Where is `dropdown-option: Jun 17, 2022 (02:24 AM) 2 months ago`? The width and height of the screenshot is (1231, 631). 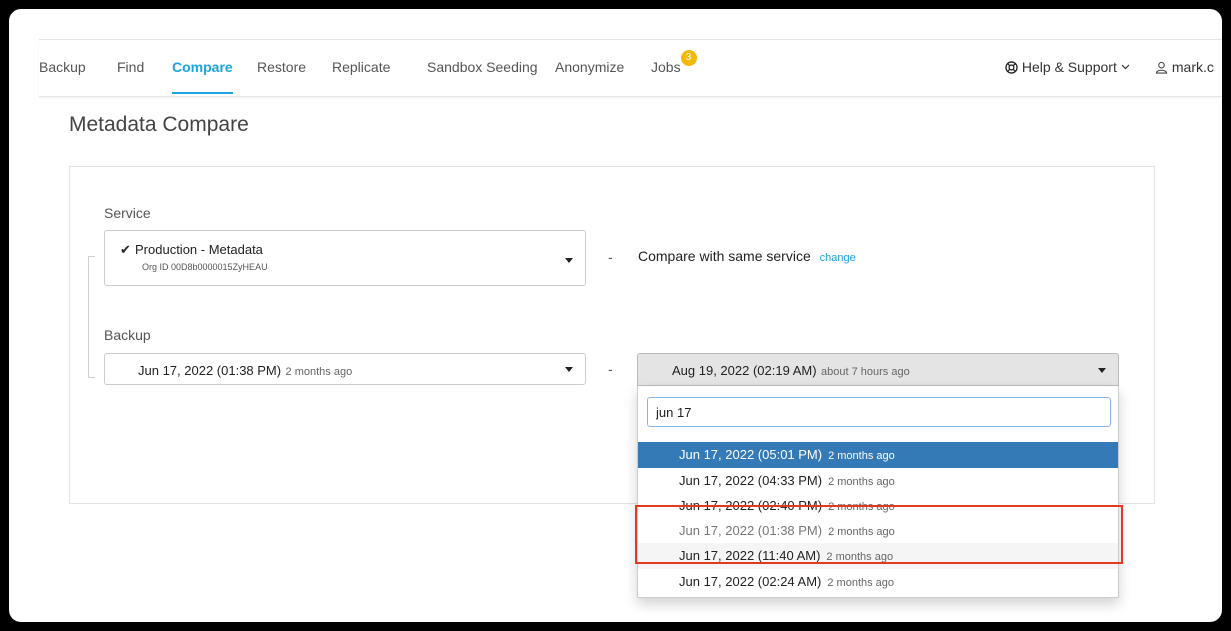 dropdown-option: Jun 17, 2022 (02:24 AM) 2 months ago is located at coordinates (878, 582).